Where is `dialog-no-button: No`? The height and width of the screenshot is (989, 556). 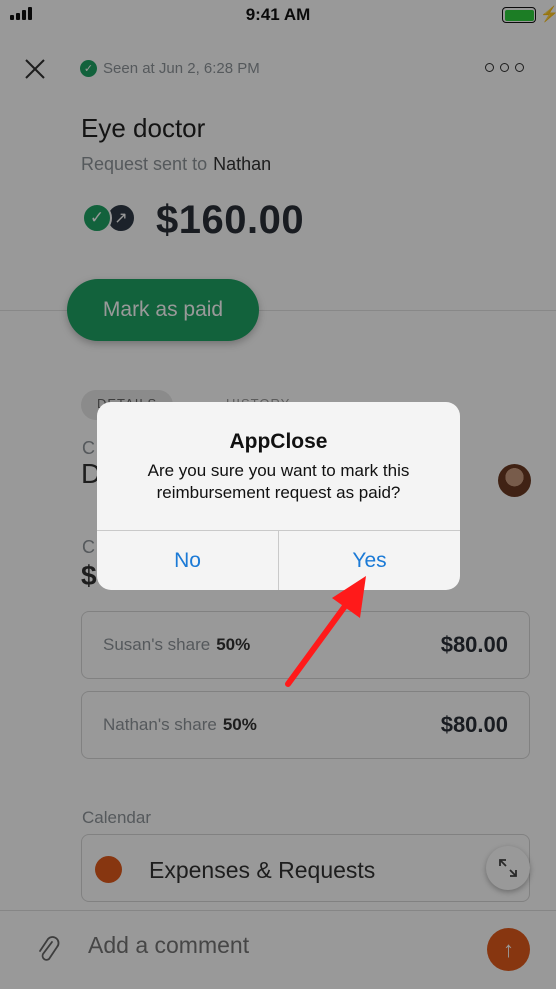
dialog-no-button: No is located at coordinates (187, 560).